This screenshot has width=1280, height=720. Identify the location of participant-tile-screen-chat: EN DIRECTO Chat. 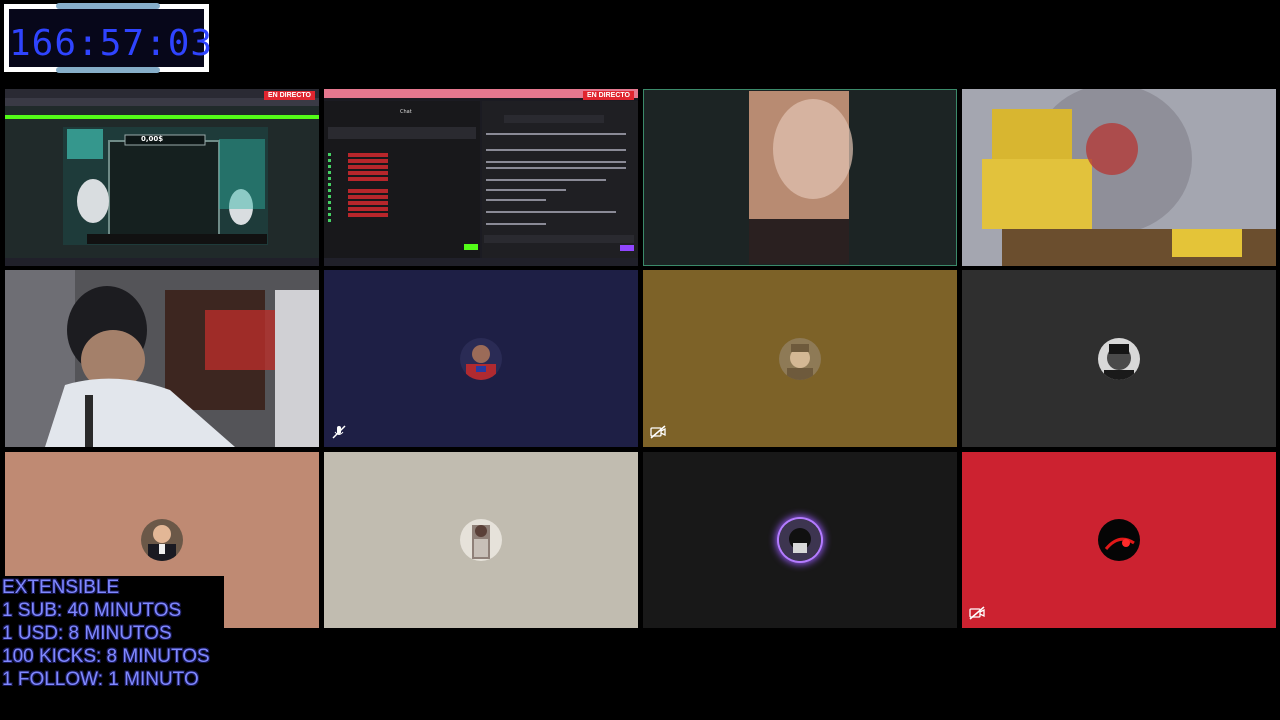
(481, 177).